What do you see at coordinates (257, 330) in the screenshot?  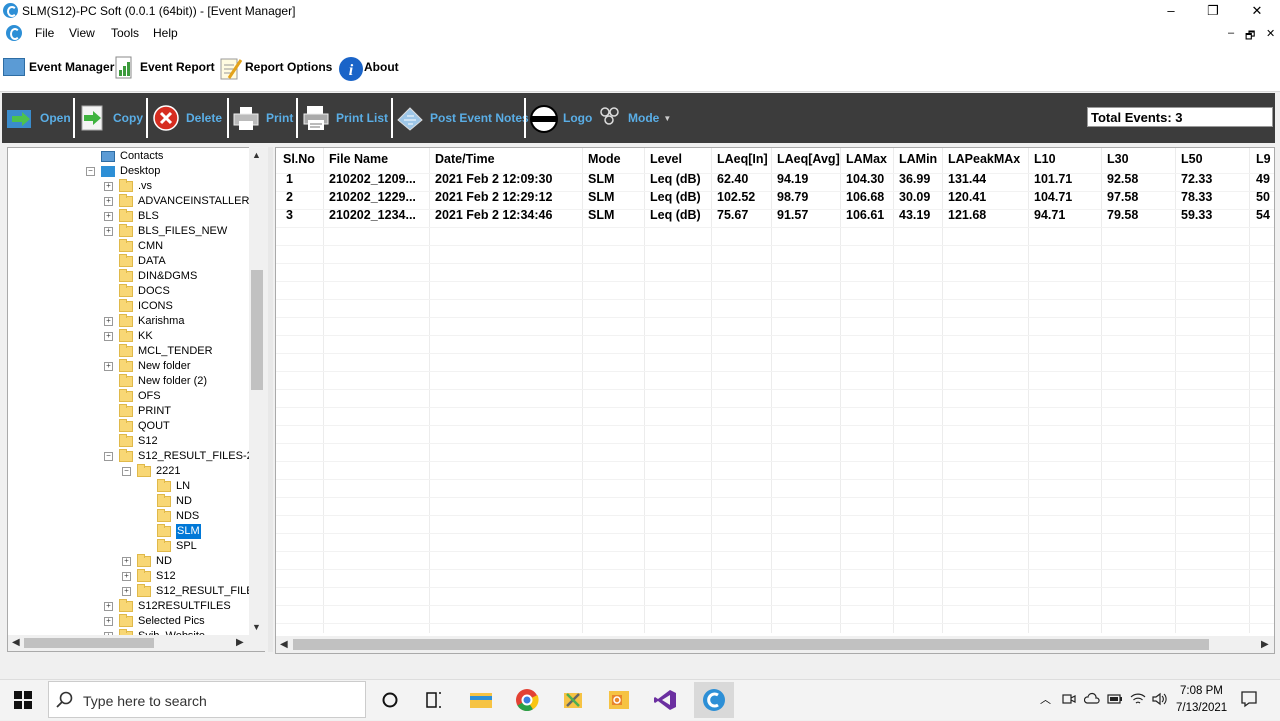 I see `tree-scroll-thumb` at bounding box center [257, 330].